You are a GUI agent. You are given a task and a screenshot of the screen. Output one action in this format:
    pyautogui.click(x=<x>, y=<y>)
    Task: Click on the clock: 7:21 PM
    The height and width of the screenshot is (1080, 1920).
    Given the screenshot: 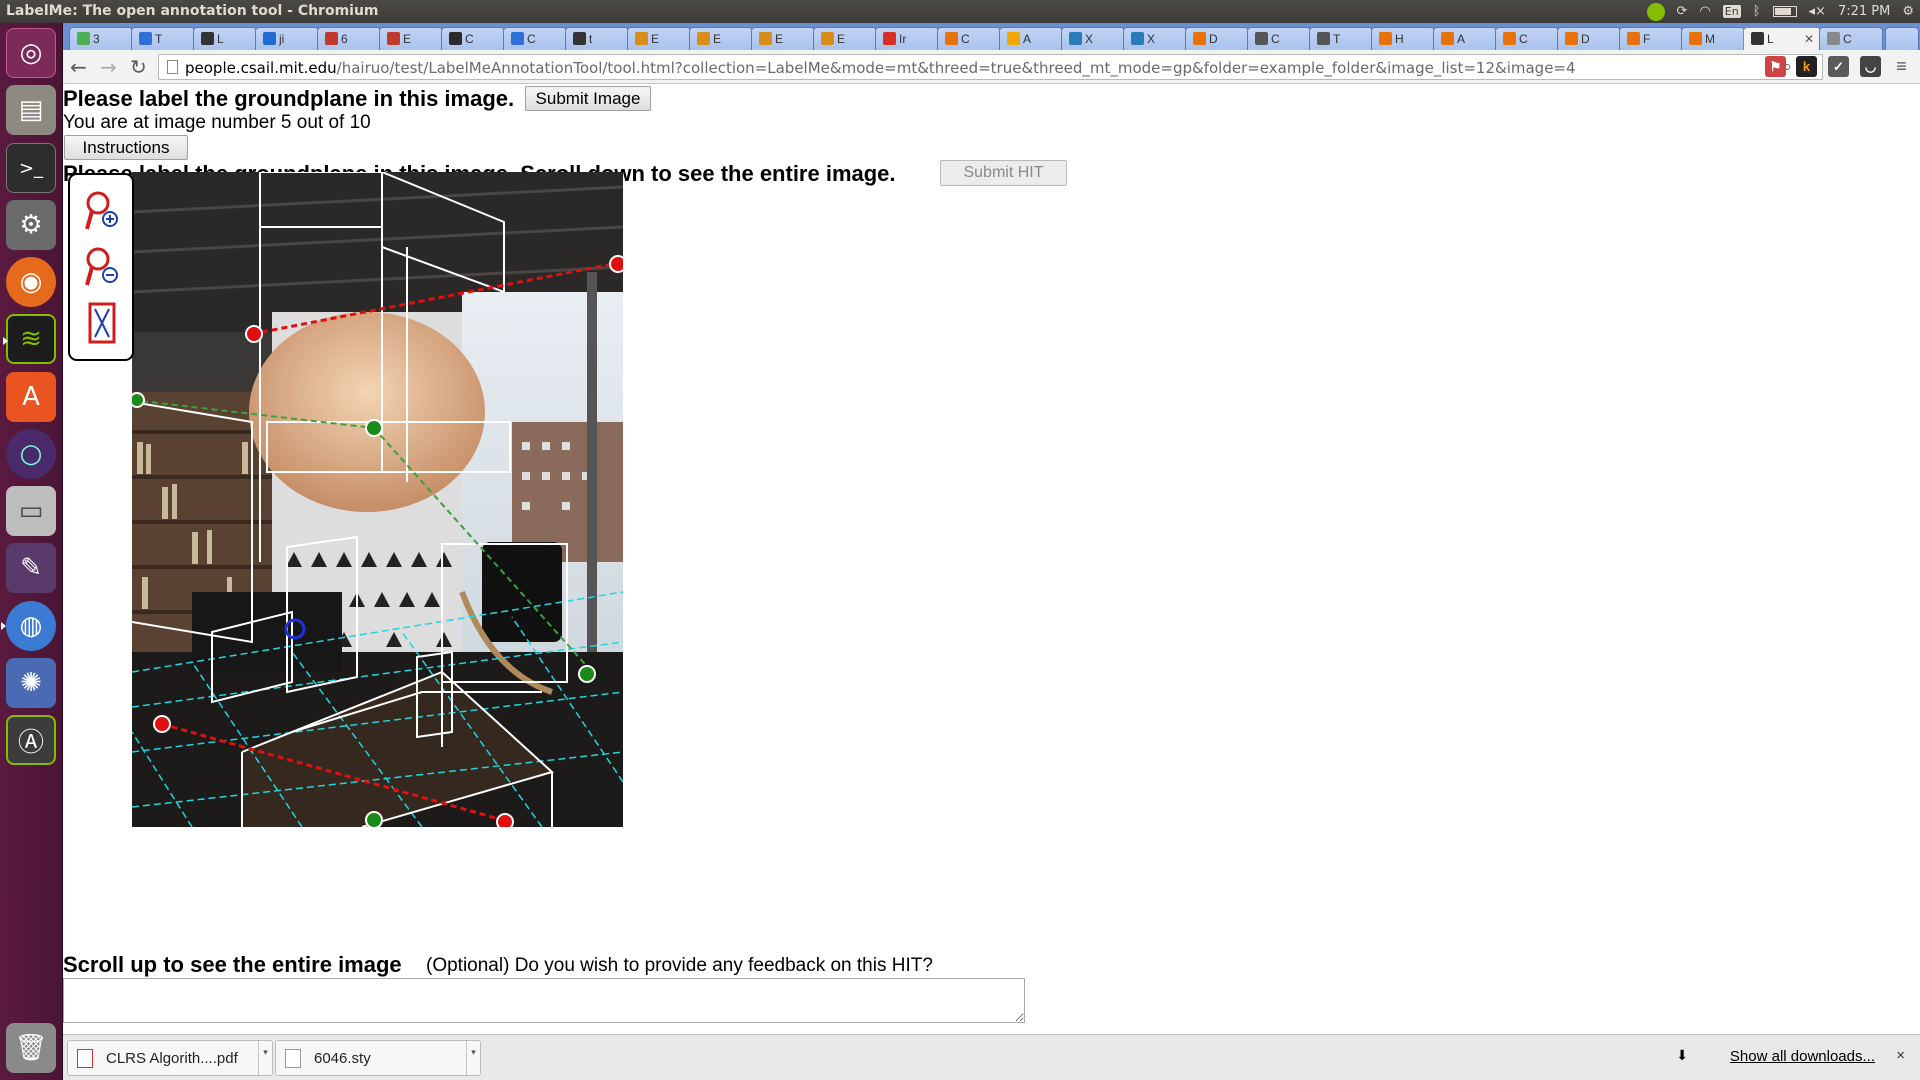 What is the action you would take?
    pyautogui.click(x=1864, y=11)
    